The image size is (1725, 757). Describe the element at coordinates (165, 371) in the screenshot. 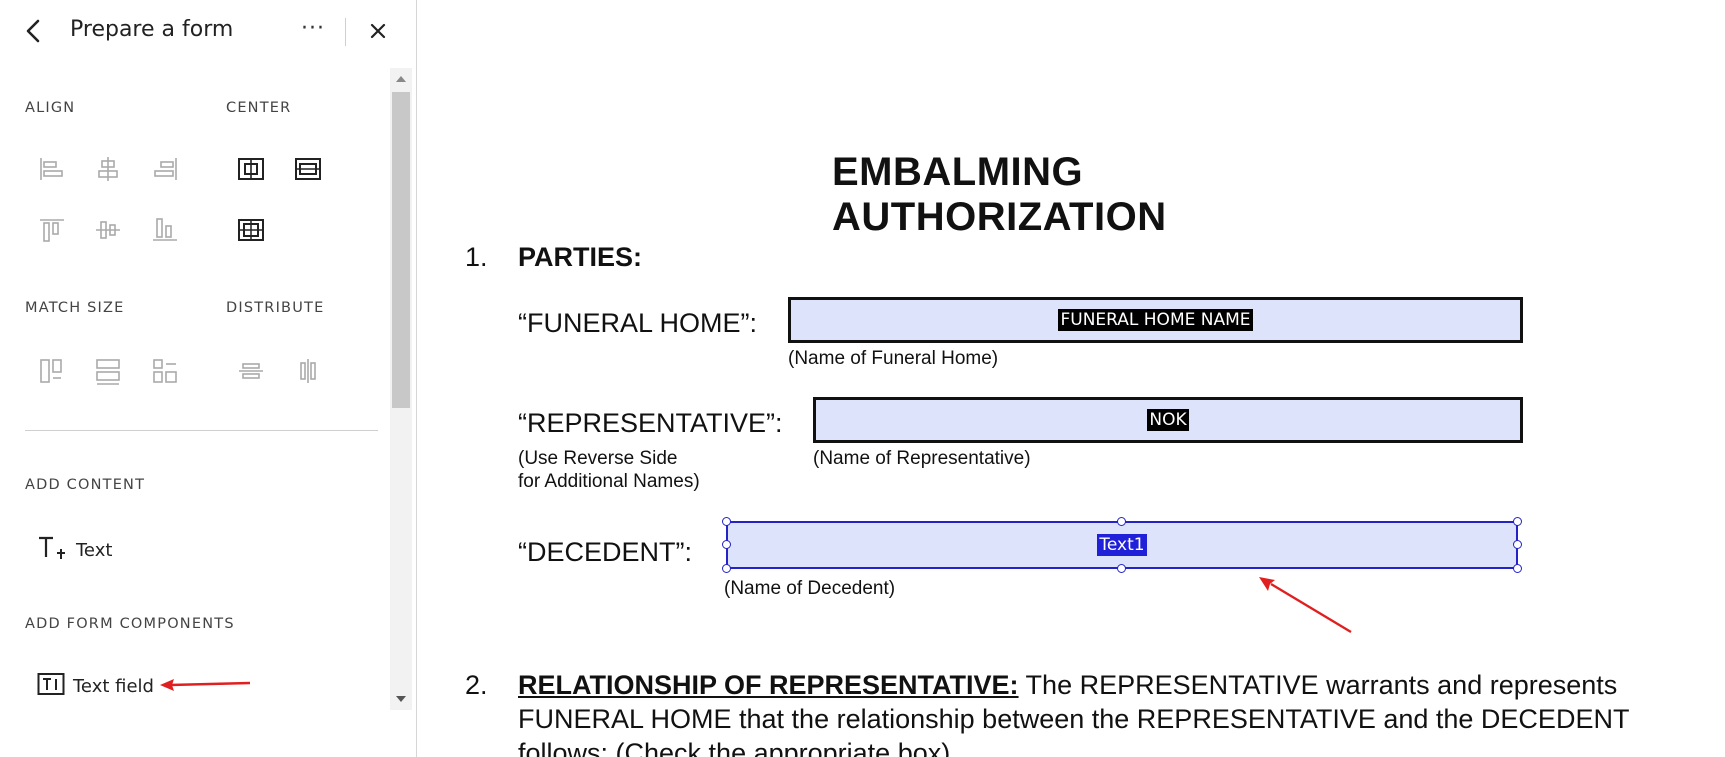

I see `match-both-icon` at that location.